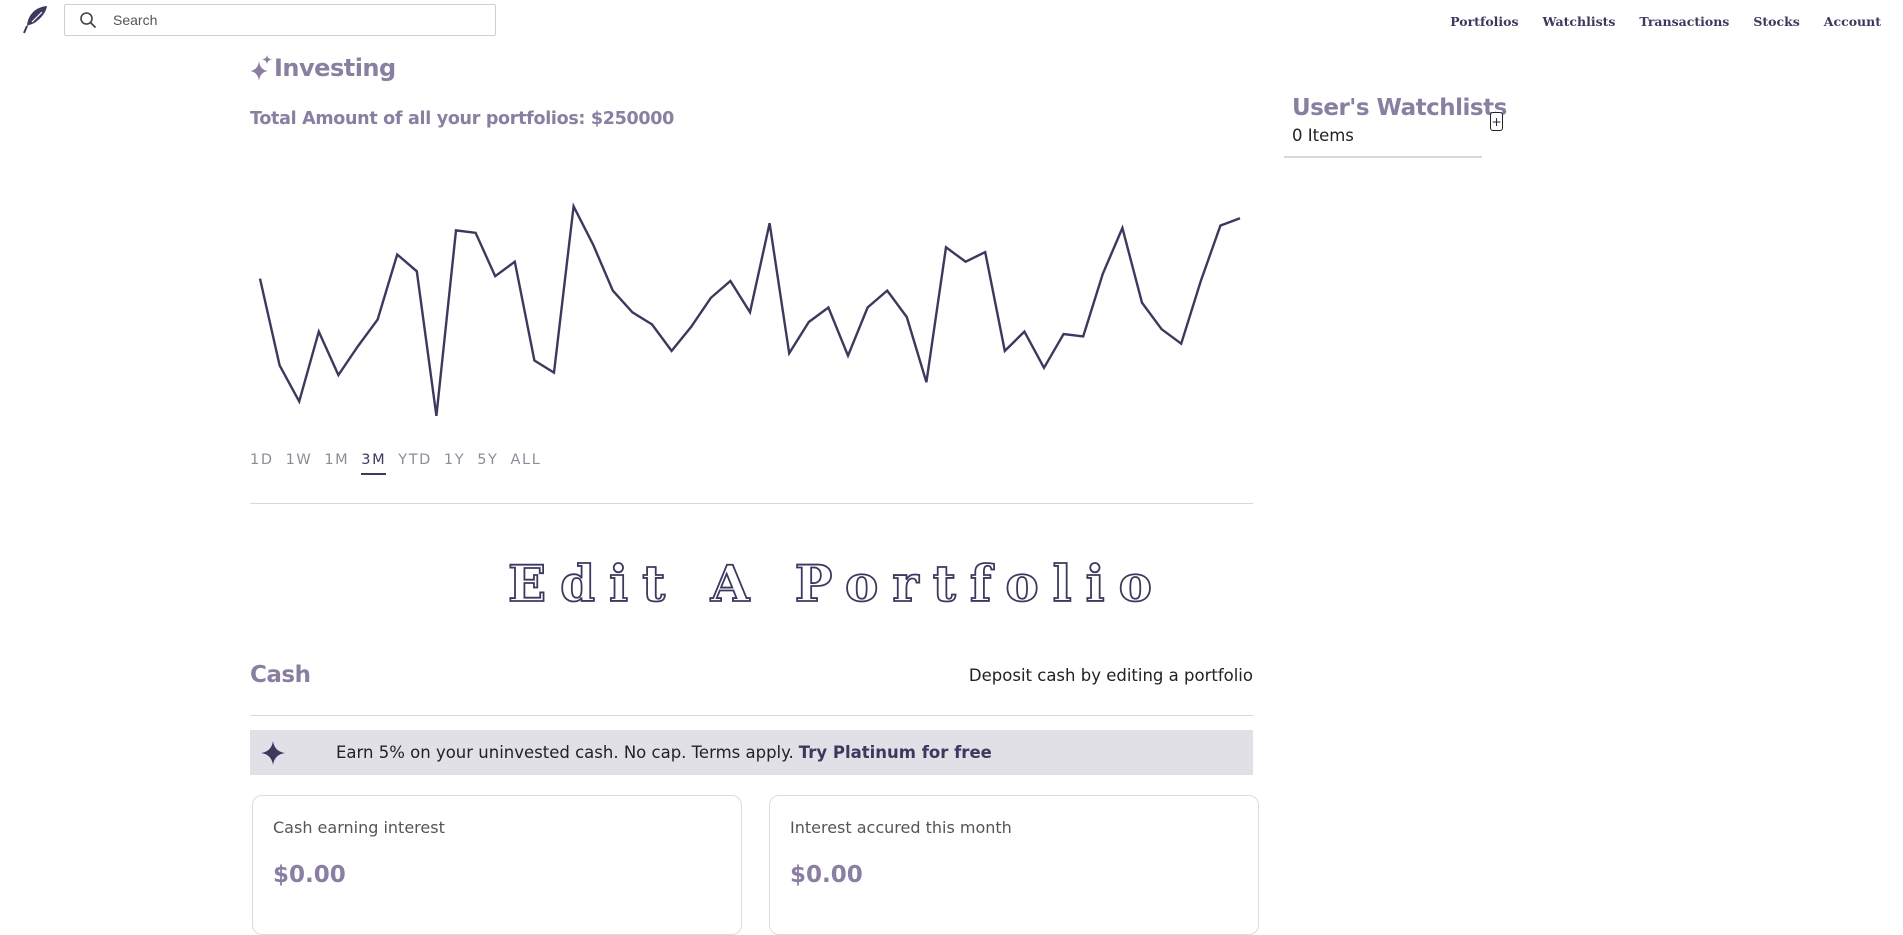 The height and width of the screenshot is (935, 1903). Describe the element at coordinates (1484, 21) in the screenshot. I see `nav-portfolios: Portfolios` at that location.